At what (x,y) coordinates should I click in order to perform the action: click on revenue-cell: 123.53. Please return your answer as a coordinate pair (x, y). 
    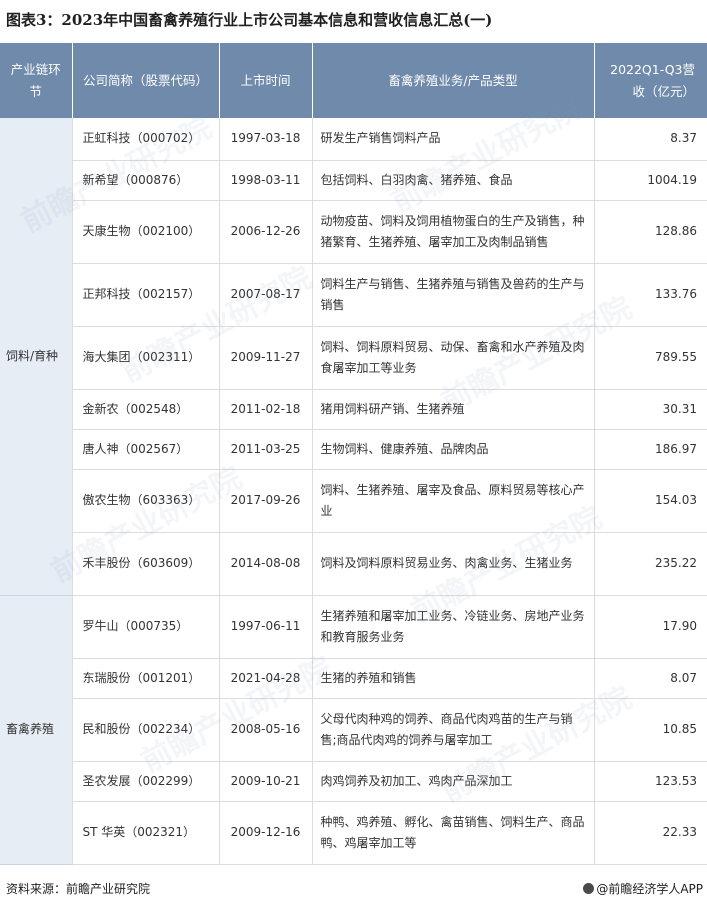
    Looking at the image, I should click on (650, 781).